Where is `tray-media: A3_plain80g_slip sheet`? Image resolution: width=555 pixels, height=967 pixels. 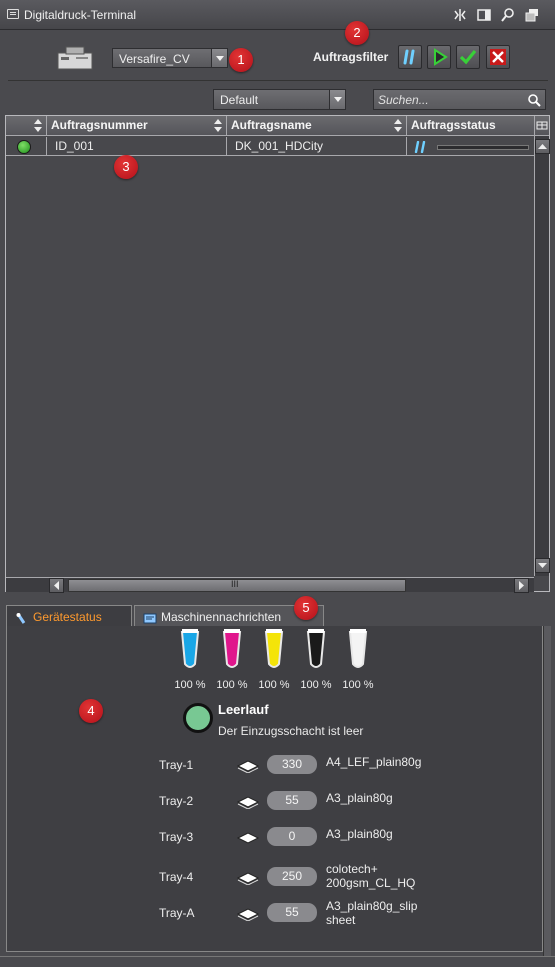
tray-media: A3_plain80g_slip sheet is located at coordinates (386, 913).